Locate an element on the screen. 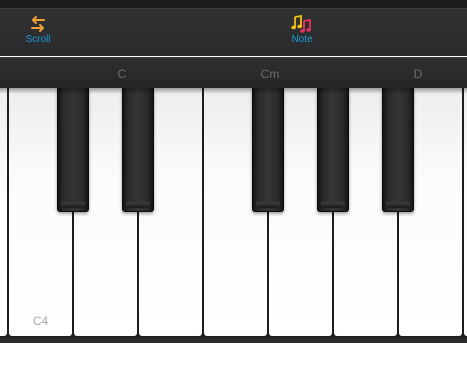  music-notes-icon is located at coordinates (302, 23).